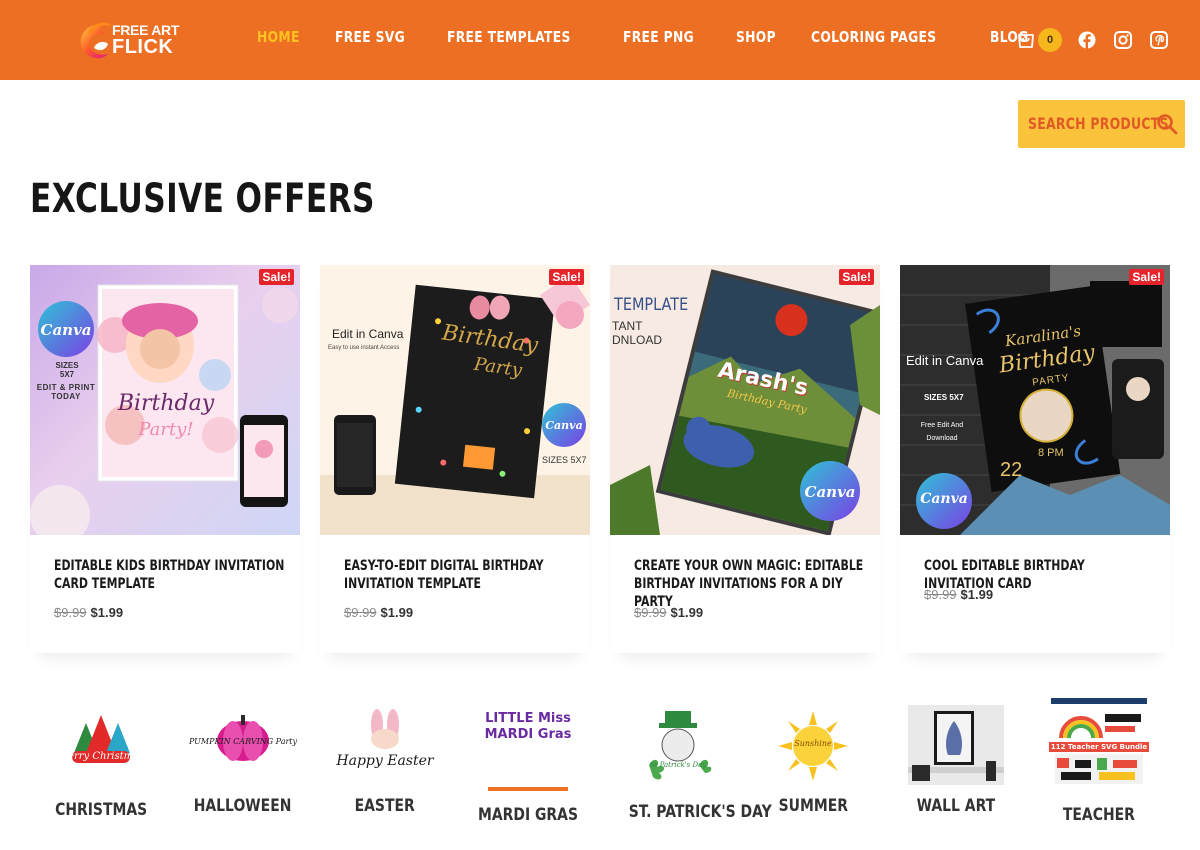  I want to click on category-st-patricks-day: St Patrick's Day ST. PATRICK'S DAY, so click(692, 770).